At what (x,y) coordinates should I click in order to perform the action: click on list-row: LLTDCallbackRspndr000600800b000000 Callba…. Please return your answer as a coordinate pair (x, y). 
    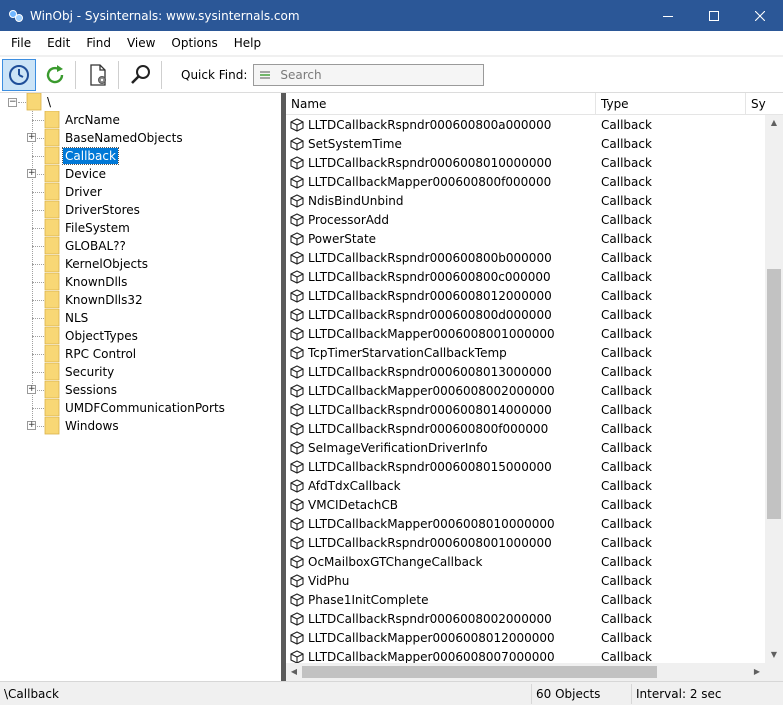
    Looking at the image, I should click on (526, 257).